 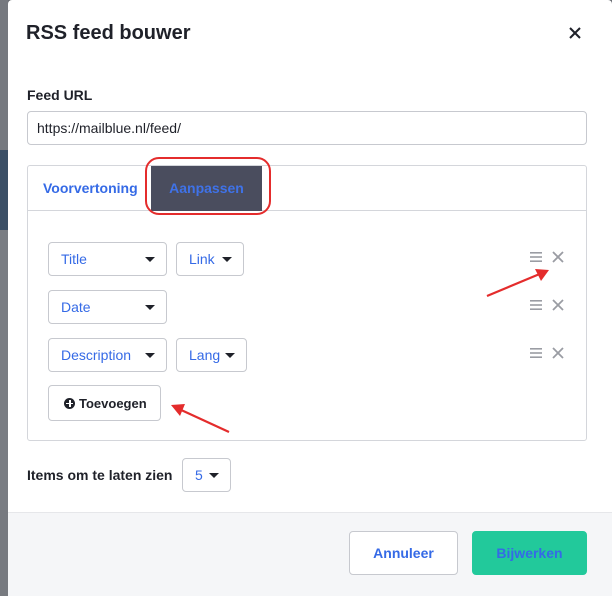 I want to click on tab-preview: Voorvertoning, so click(x=90, y=188).